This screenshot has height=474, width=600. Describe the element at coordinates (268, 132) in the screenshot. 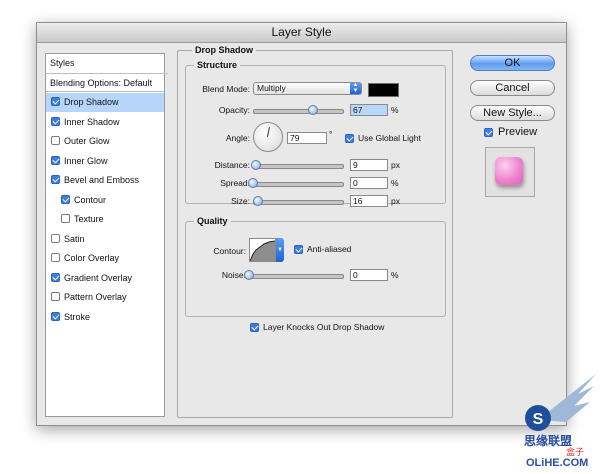

I see `angle-dial-hand` at that location.